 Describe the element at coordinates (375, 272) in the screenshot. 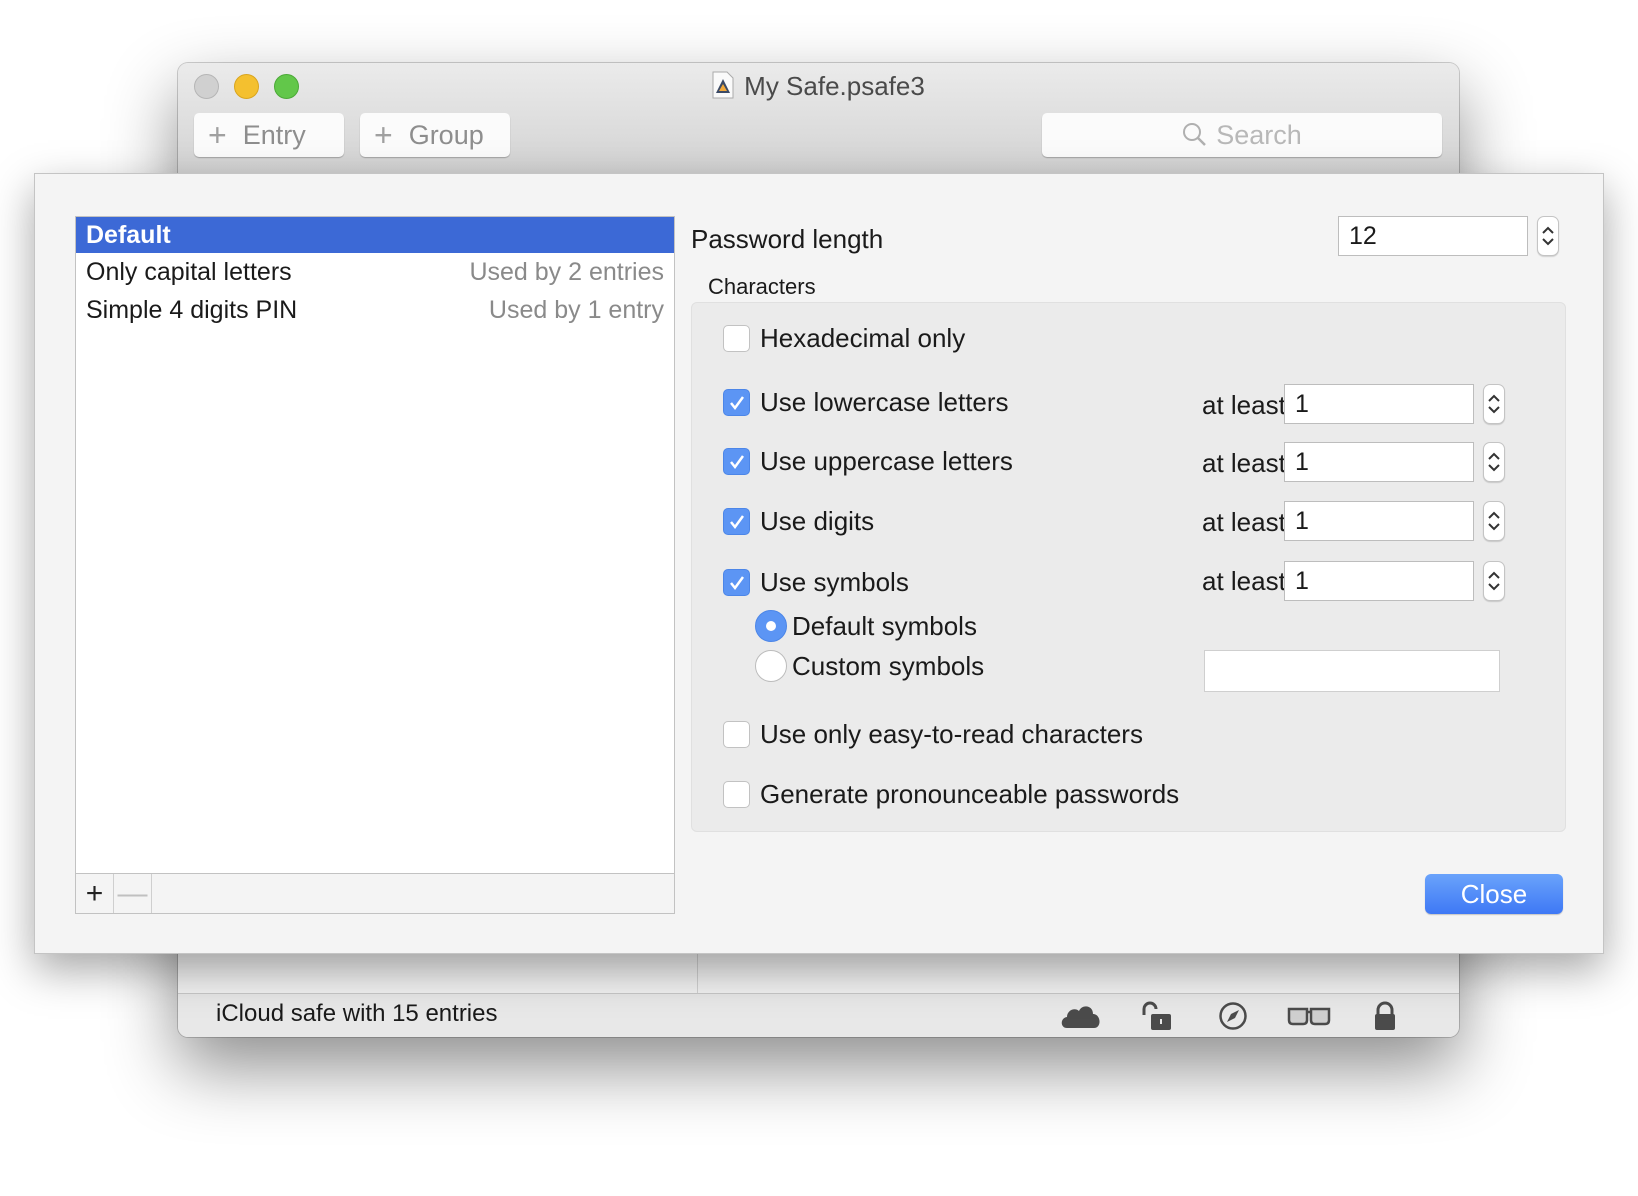

I see `policy-row-only-capital-letters: Only capital letters Used by 2 entries` at that location.